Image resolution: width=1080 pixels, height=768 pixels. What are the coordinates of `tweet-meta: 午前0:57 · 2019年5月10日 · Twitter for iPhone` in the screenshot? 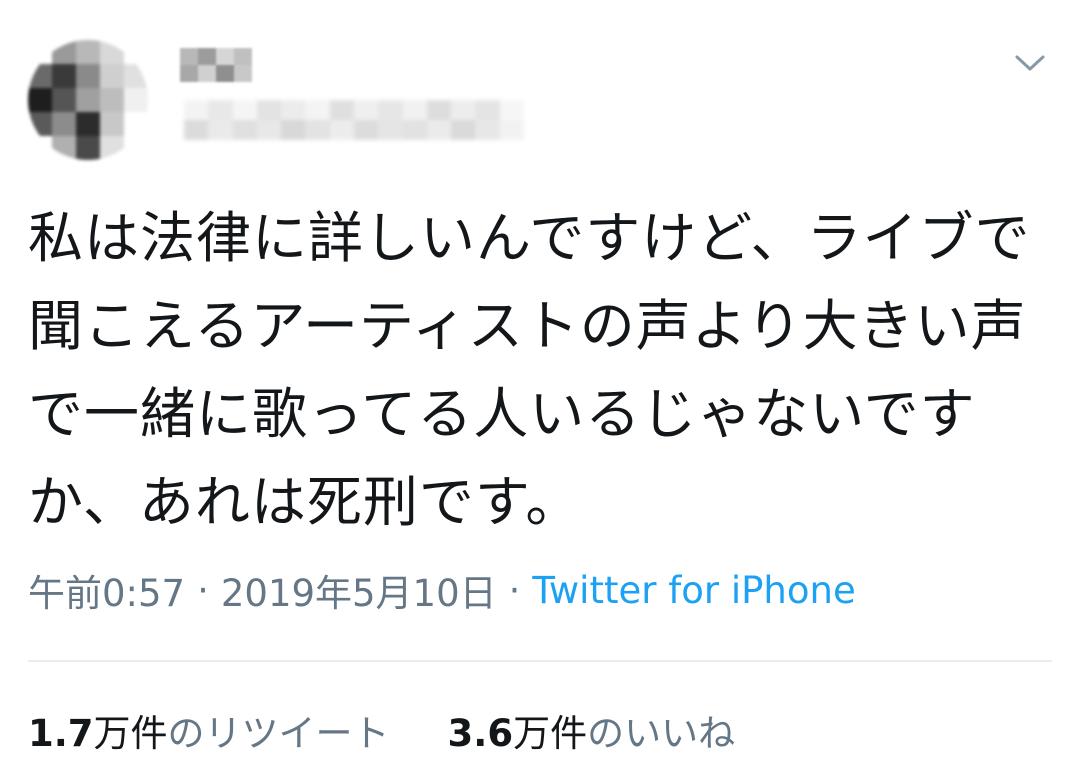 It's located at (442, 590).